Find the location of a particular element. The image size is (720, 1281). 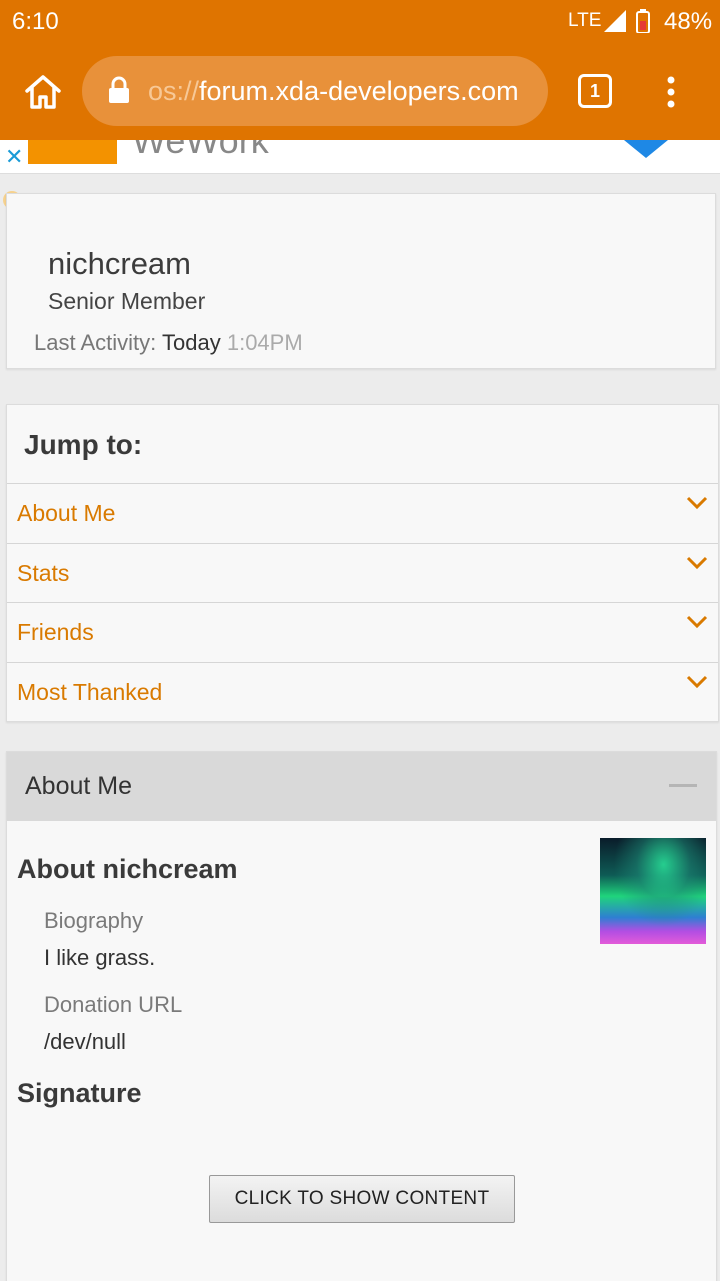

battery-icon is located at coordinates (643, 21).